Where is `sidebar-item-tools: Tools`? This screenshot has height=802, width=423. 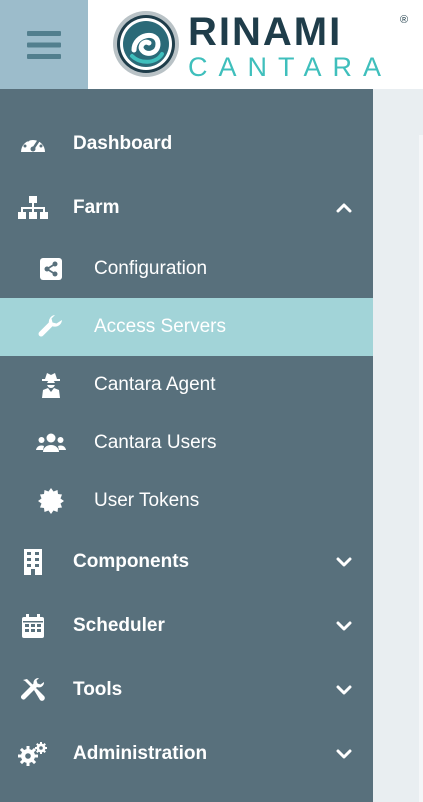 sidebar-item-tools: Tools is located at coordinates (186, 690).